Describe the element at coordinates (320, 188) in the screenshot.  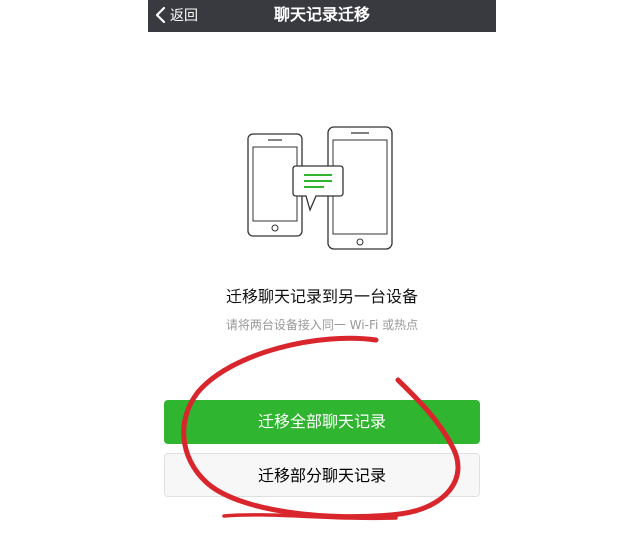
I see `device-transfer-illustration` at that location.